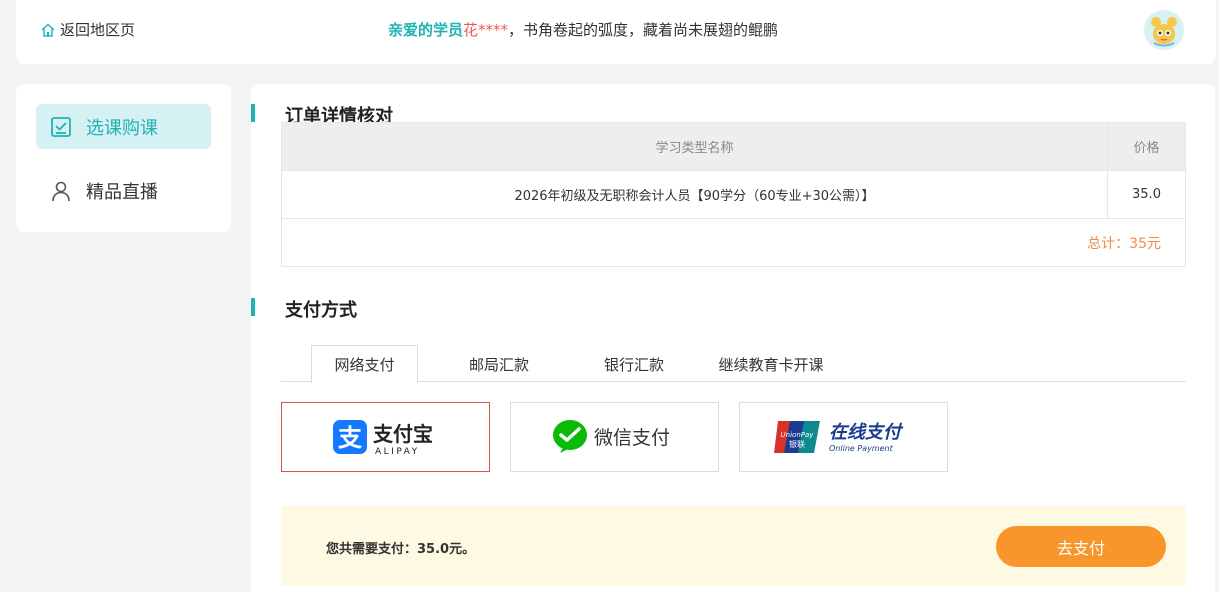  I want to click on alipay-name: 支付宝, so click(403, 434).